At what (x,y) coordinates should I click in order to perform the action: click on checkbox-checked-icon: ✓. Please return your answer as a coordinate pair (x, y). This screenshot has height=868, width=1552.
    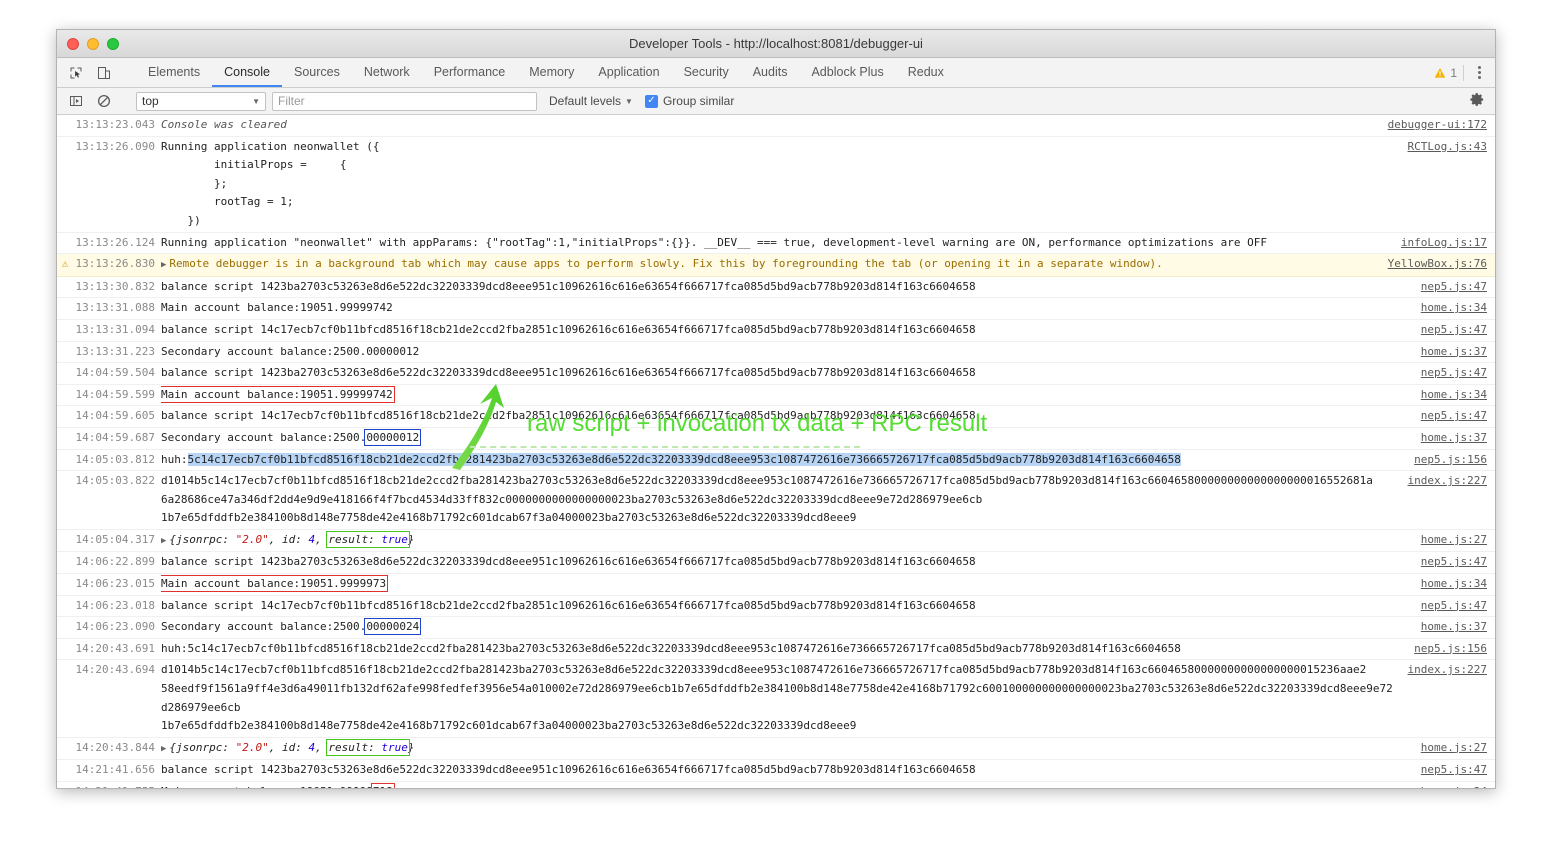
    Looking at the image, I should click on (651, 101).